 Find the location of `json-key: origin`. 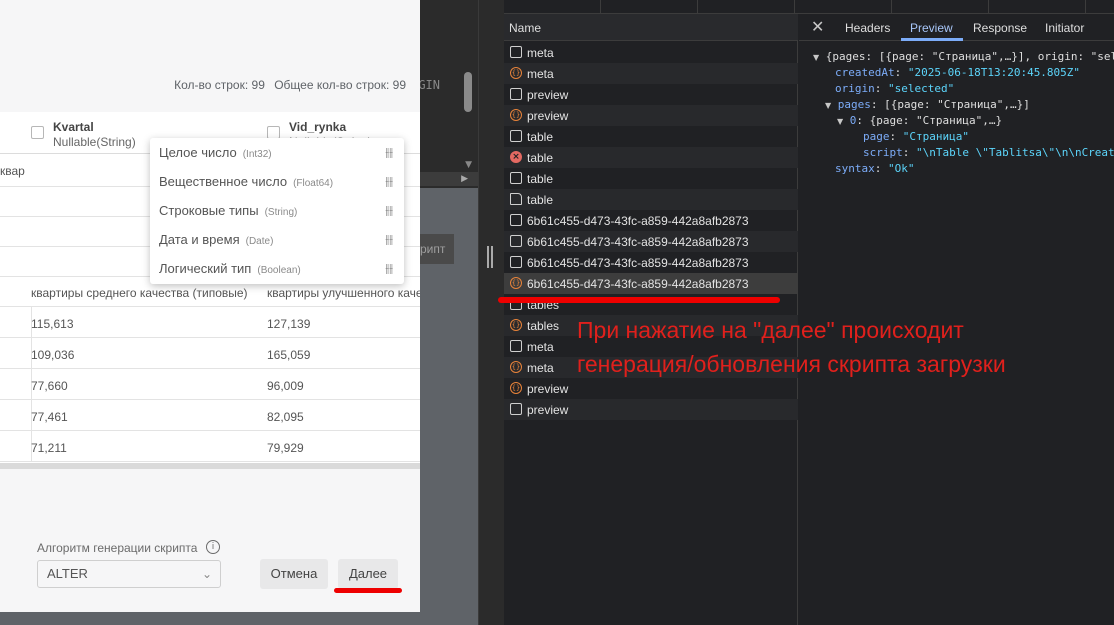

json-key: origin is located at coordinates (855, 88).